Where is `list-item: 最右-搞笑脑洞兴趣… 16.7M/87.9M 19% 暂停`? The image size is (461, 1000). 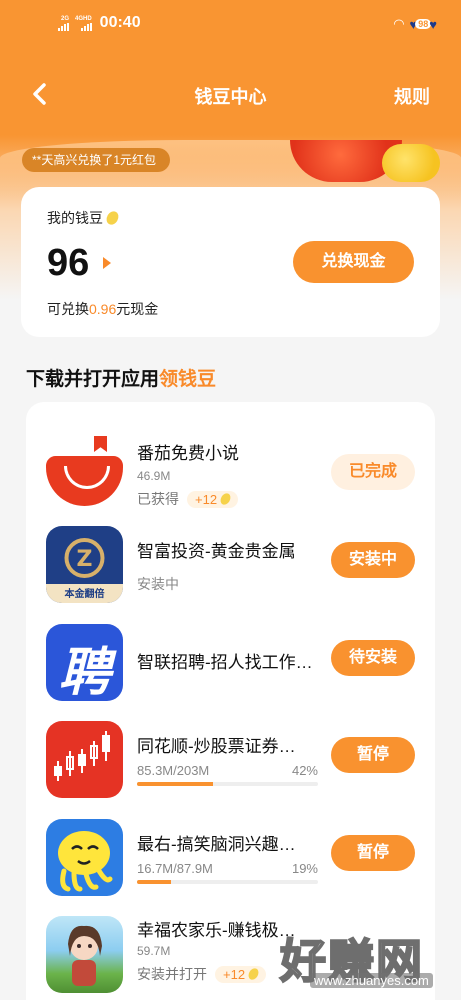 list-item: 最右-搞笑脑洞兴趣… 16.7M/87.9M 19% 暂停 is located at coordinates (230, 852).